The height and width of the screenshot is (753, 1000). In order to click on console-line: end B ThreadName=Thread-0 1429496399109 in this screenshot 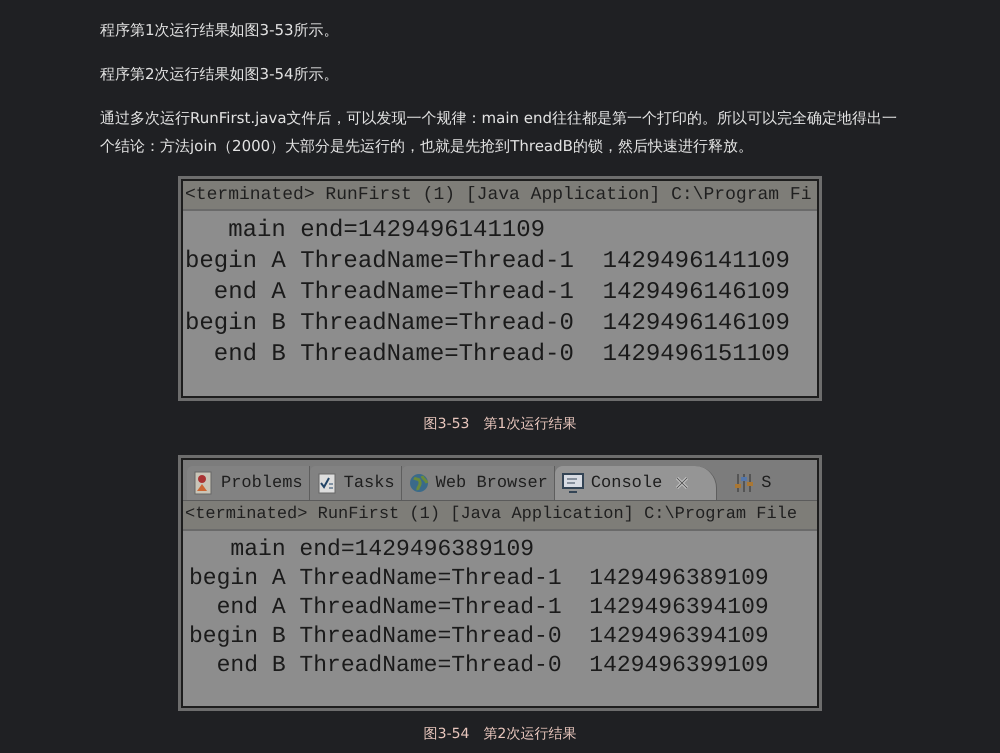, I will do `click(493, 665)`.